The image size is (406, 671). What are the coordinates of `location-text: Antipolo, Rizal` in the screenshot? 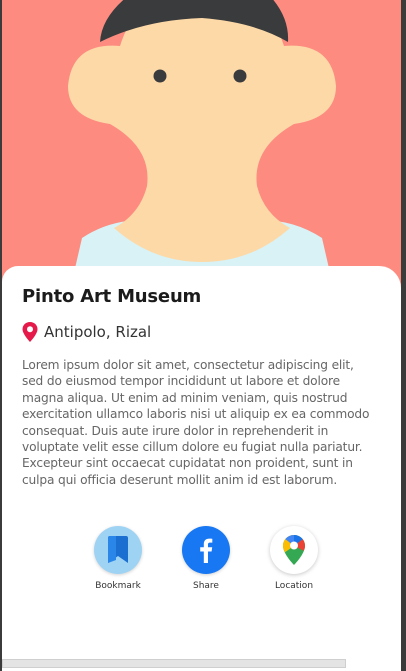 It's located at (98, 332).